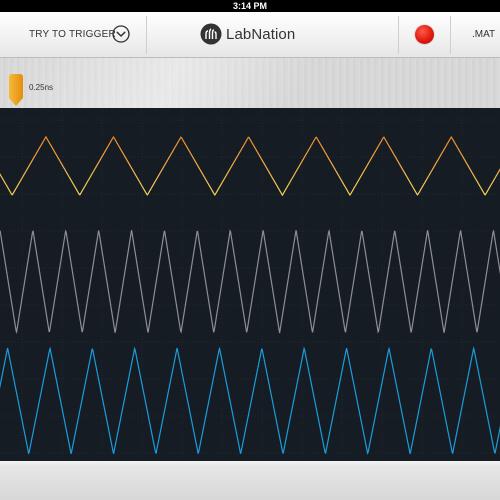 This screenshot has height=500, width=500. I want to click on record-button, so click(424, 34).